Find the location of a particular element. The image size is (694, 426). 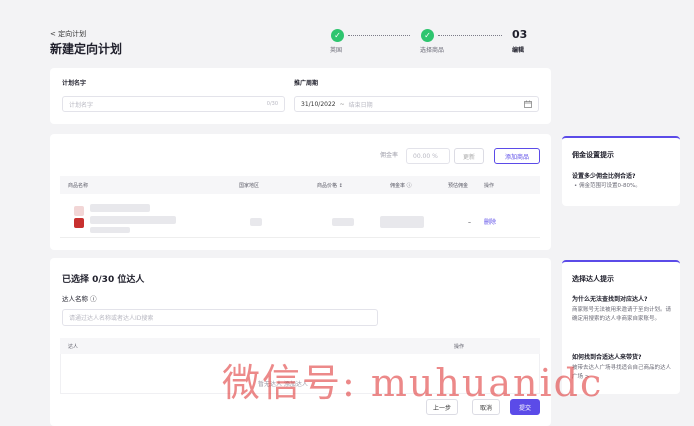

watermark-text: 微信号: muhuanidc is located at coordinates (413, 383).